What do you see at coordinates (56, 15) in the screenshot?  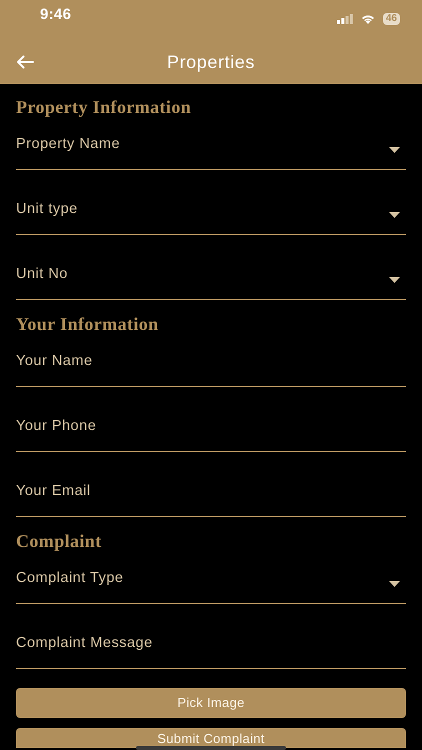 I see `status-time: 9:46` at bounding box center [56, 15].